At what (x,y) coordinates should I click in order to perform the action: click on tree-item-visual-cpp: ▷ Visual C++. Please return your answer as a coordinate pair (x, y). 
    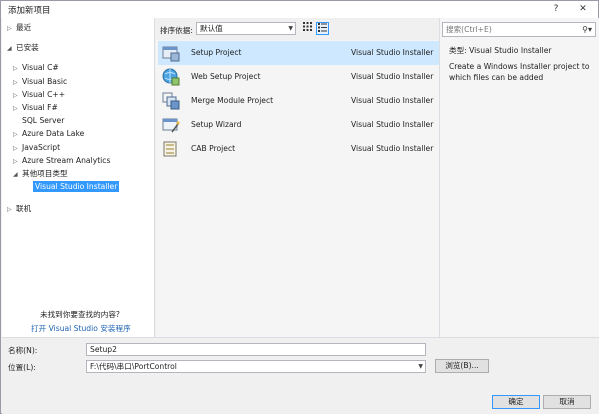
    Looking at the image, I should click on (39, 95).